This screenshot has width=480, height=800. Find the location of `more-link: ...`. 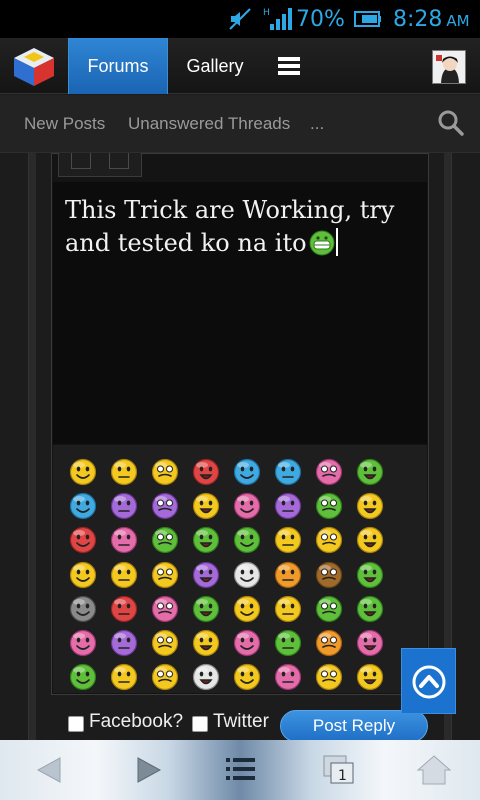

more-link: ... is located at coordinates (317, 124).